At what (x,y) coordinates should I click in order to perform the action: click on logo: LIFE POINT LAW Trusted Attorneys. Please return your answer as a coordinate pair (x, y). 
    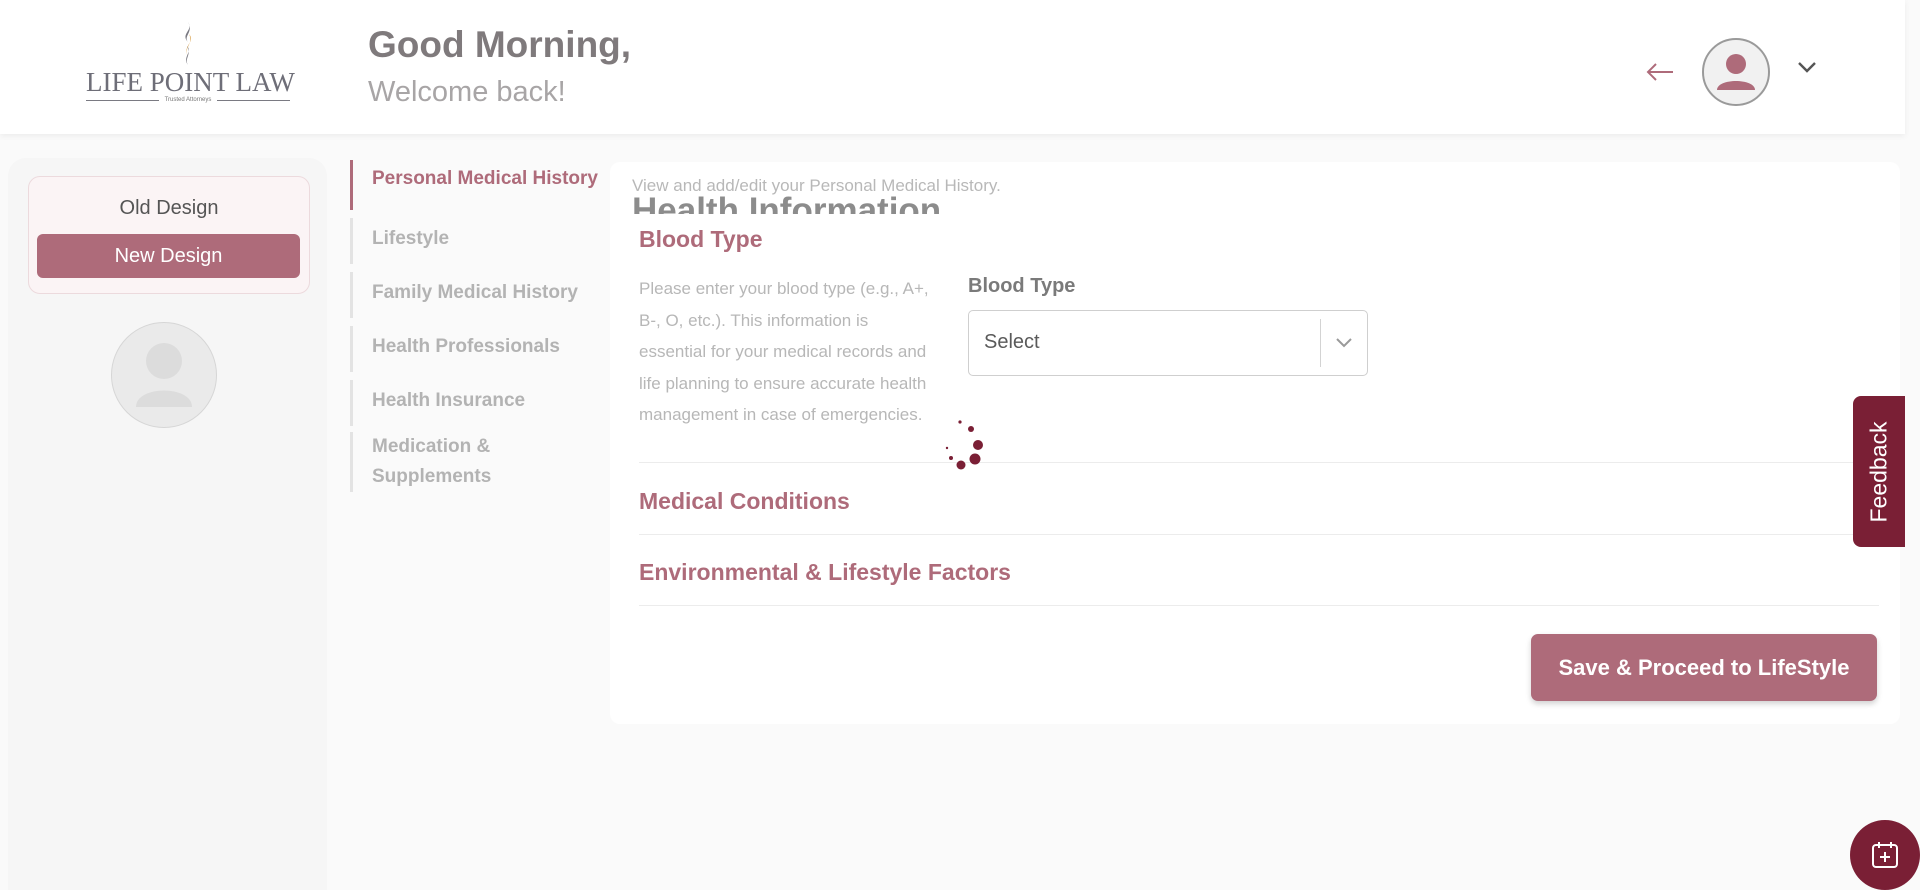
    Looking at the image, I should click on (190, 65).